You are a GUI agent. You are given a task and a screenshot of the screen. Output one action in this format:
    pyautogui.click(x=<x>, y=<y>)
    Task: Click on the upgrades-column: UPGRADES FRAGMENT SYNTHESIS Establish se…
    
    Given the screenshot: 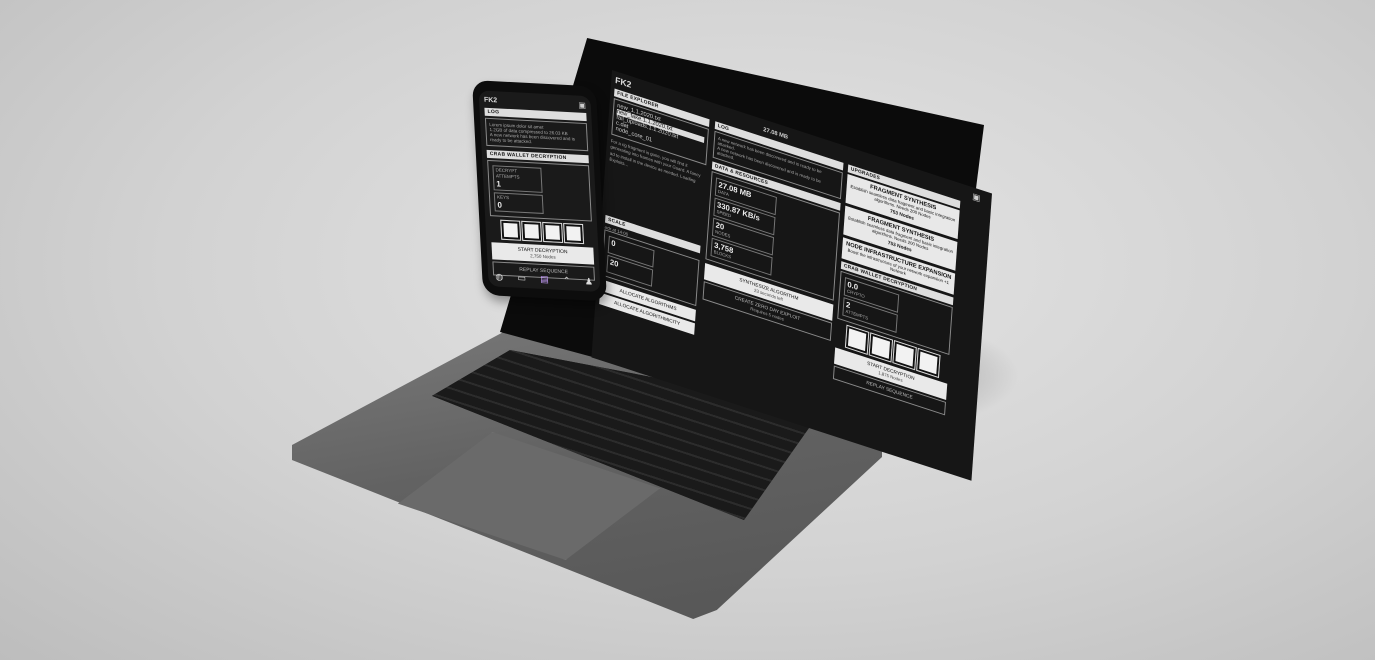 What is the action you would take?
    pyautogui.click(x=896, y=290)
    